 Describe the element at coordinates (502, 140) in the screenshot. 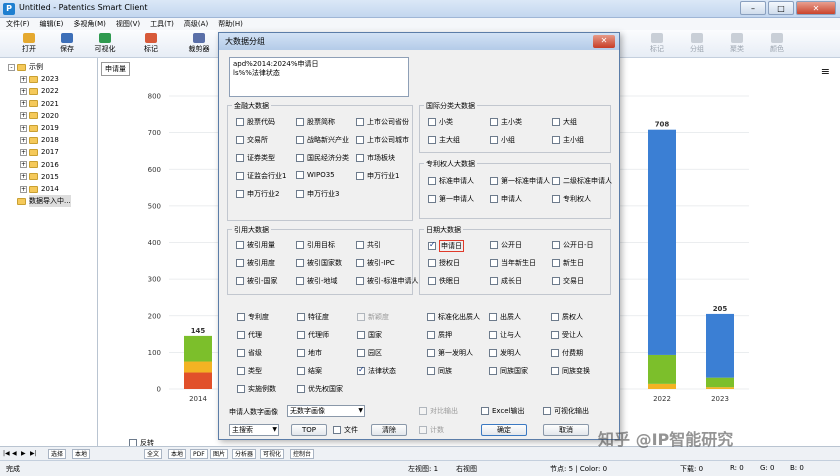

I see `option-checkbox: 小组` at that location.